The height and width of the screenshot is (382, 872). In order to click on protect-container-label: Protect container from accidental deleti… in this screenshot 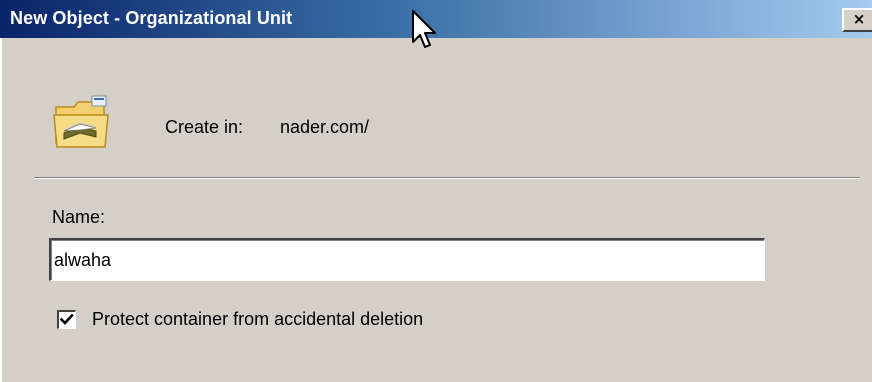, I will do `click(257, 319)`.